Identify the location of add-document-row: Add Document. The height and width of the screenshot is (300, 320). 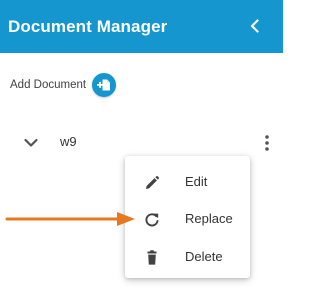
(63, 85).